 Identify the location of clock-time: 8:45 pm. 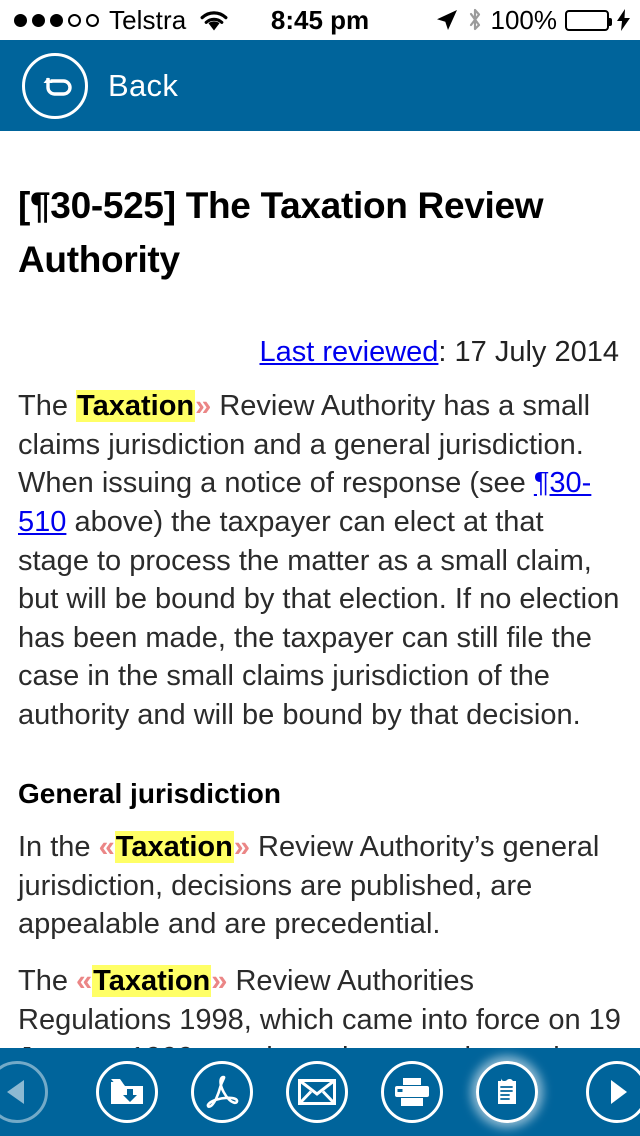
(320, 19).